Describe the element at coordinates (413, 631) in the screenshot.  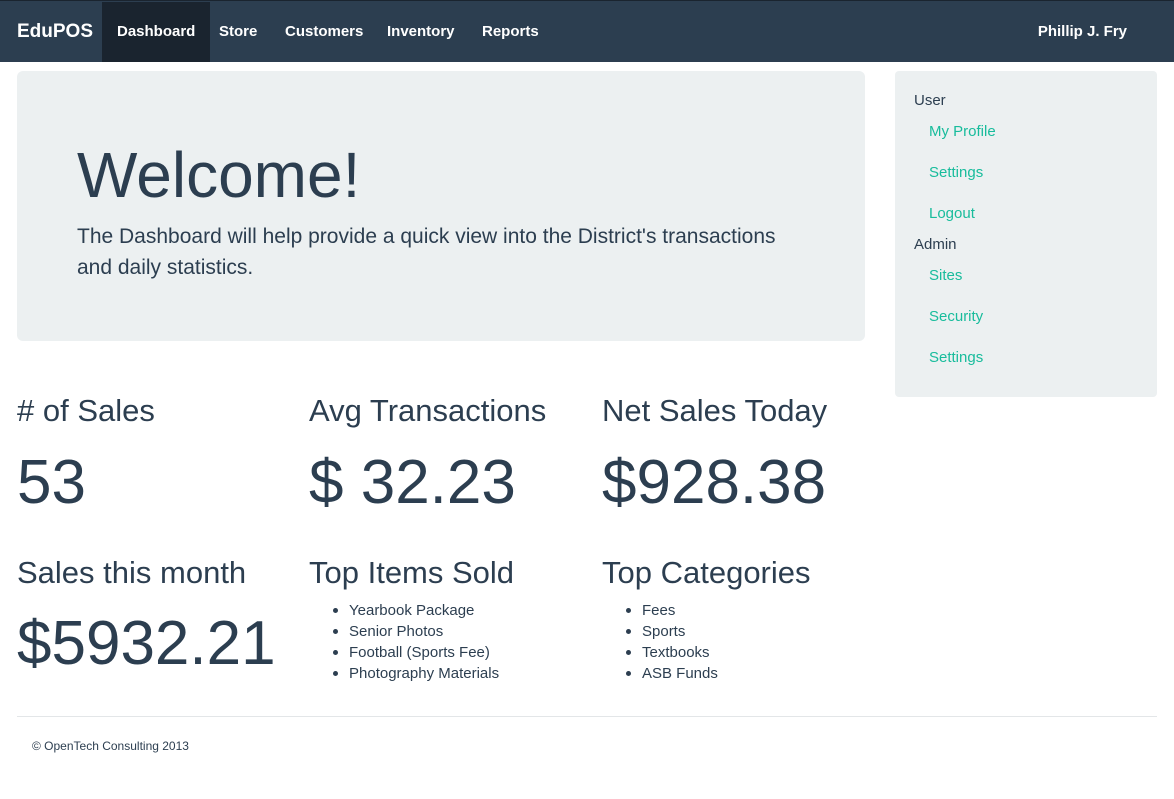
I see `list-item: Senior Photos` at that location.